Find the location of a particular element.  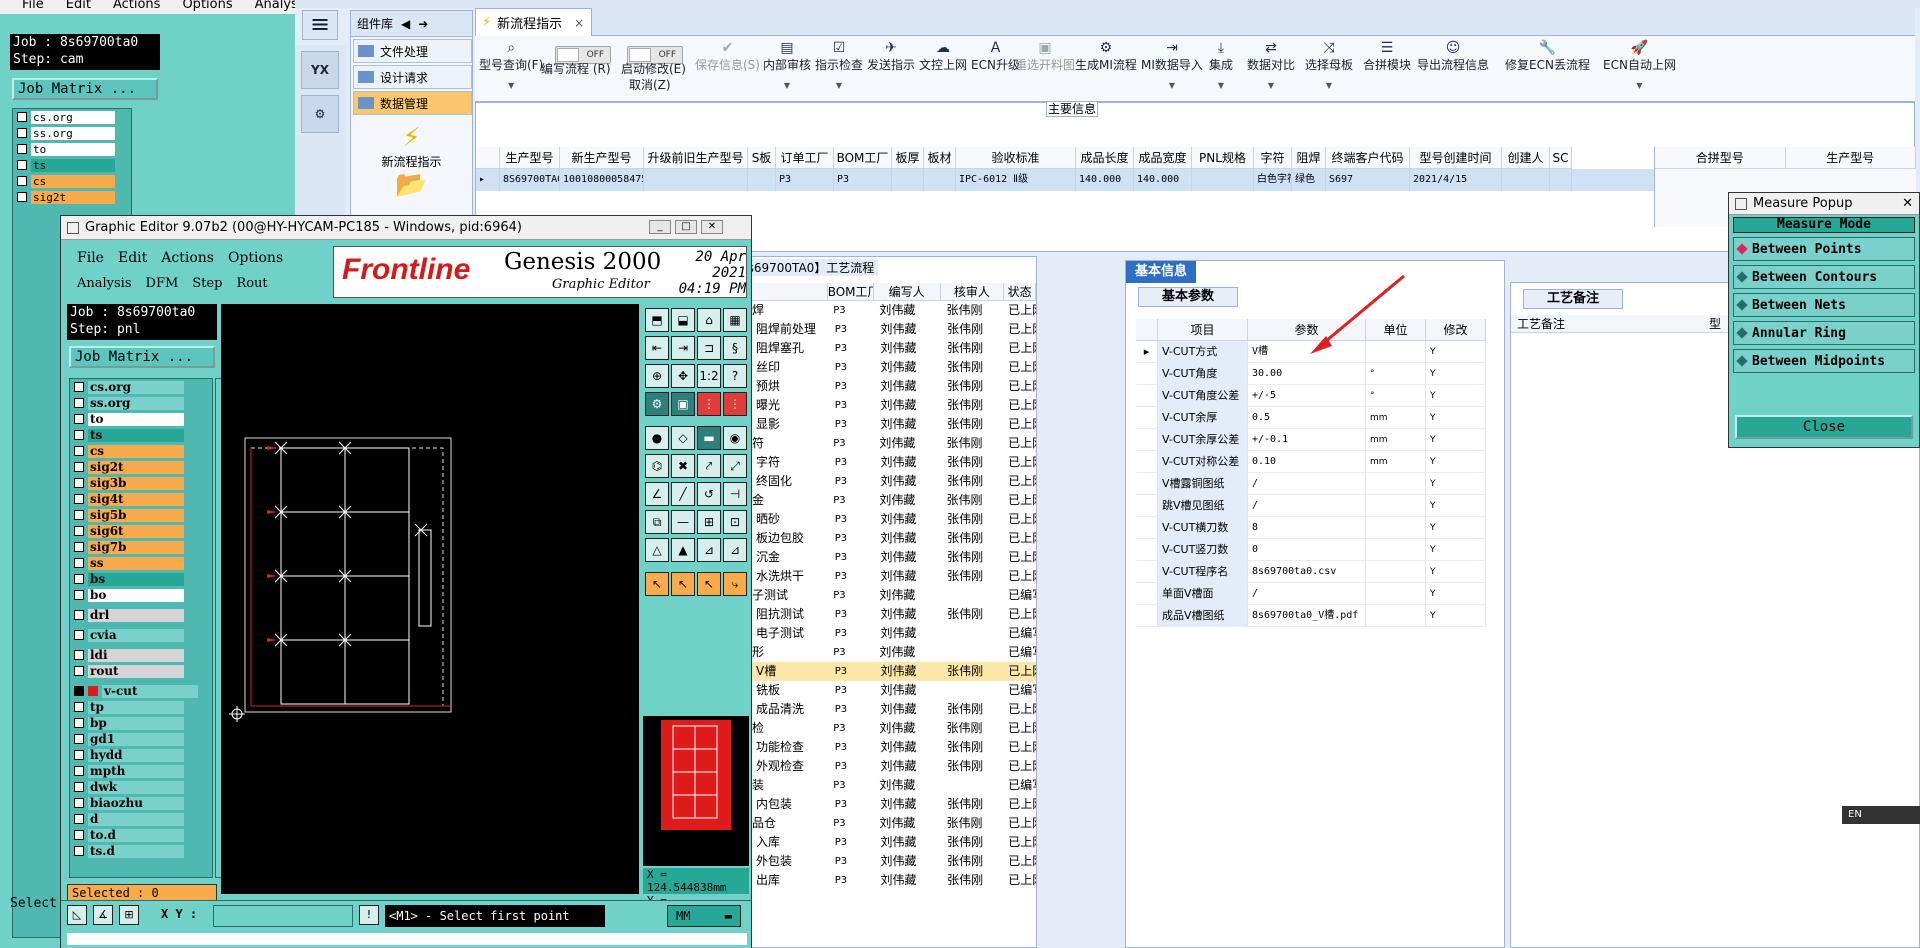

tool-icon: § is located at coordinates (735, 348).